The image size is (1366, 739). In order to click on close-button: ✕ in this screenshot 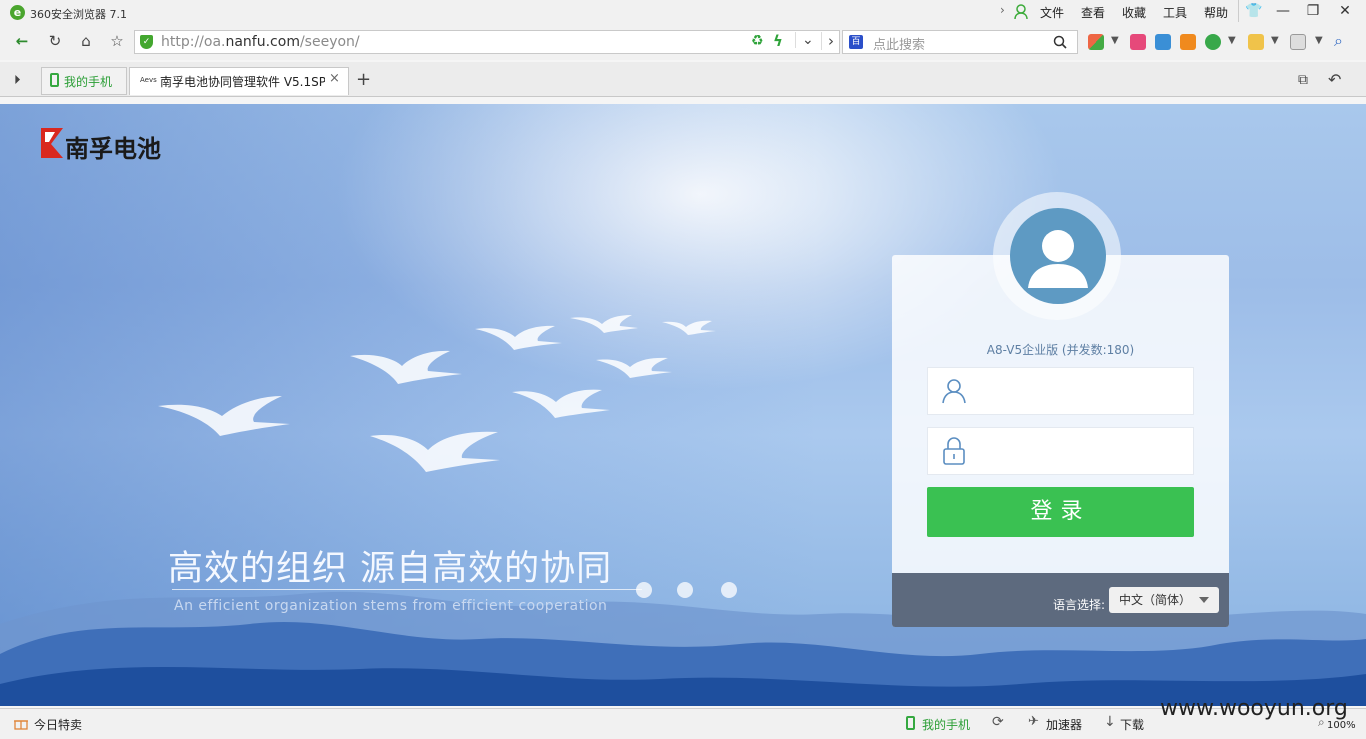, I will do `click(1345, 11)`.